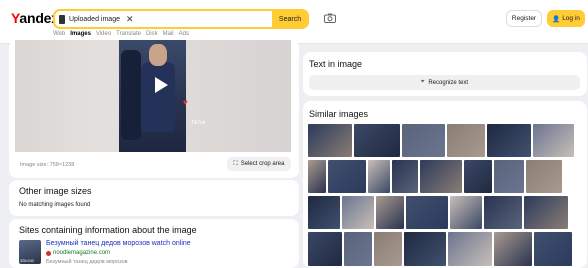 The height and width of the screenshot is (268, 588). Describe the element at coordinates (339, 114) in the screenshot. I see `similar-title: Similar images` at that location.